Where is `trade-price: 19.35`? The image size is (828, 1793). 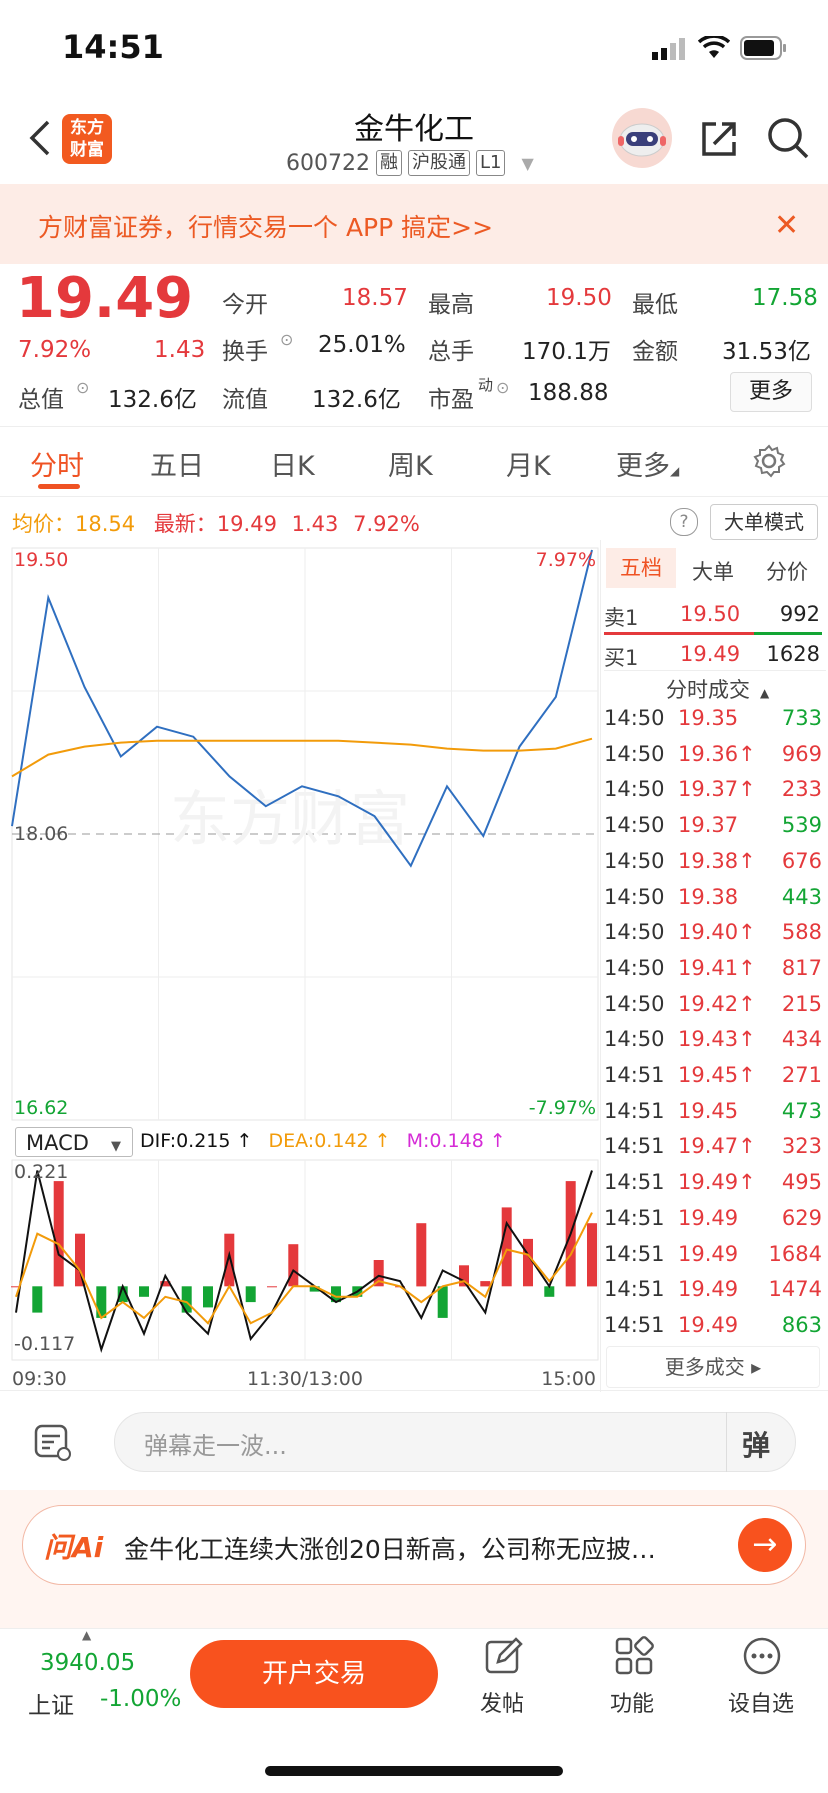
trade-price: 19.35 is located at coordinates (708, 718).